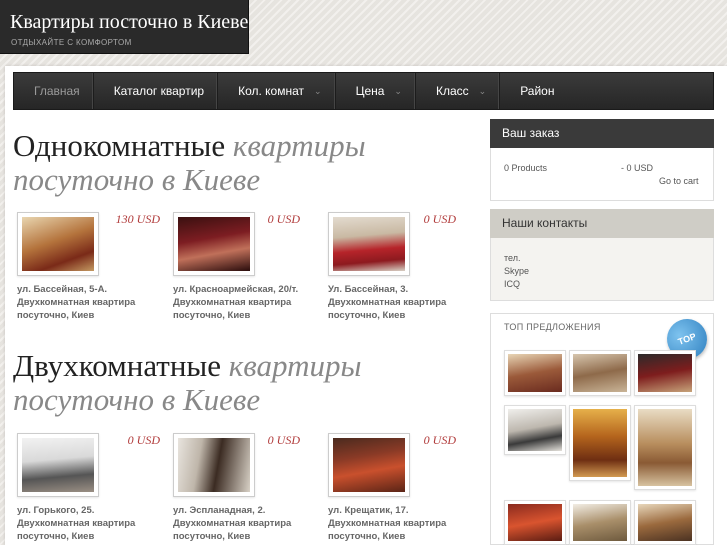  Describe the element at coordinates (602, 174) in the screenshot. I see `cart-widget` at that location.